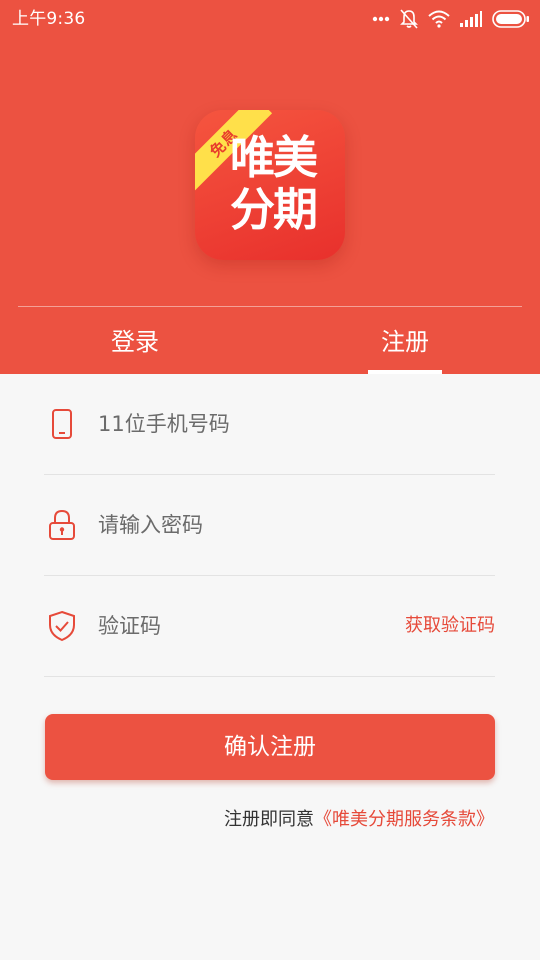  I want to click on phone-input, so click(248, 424).